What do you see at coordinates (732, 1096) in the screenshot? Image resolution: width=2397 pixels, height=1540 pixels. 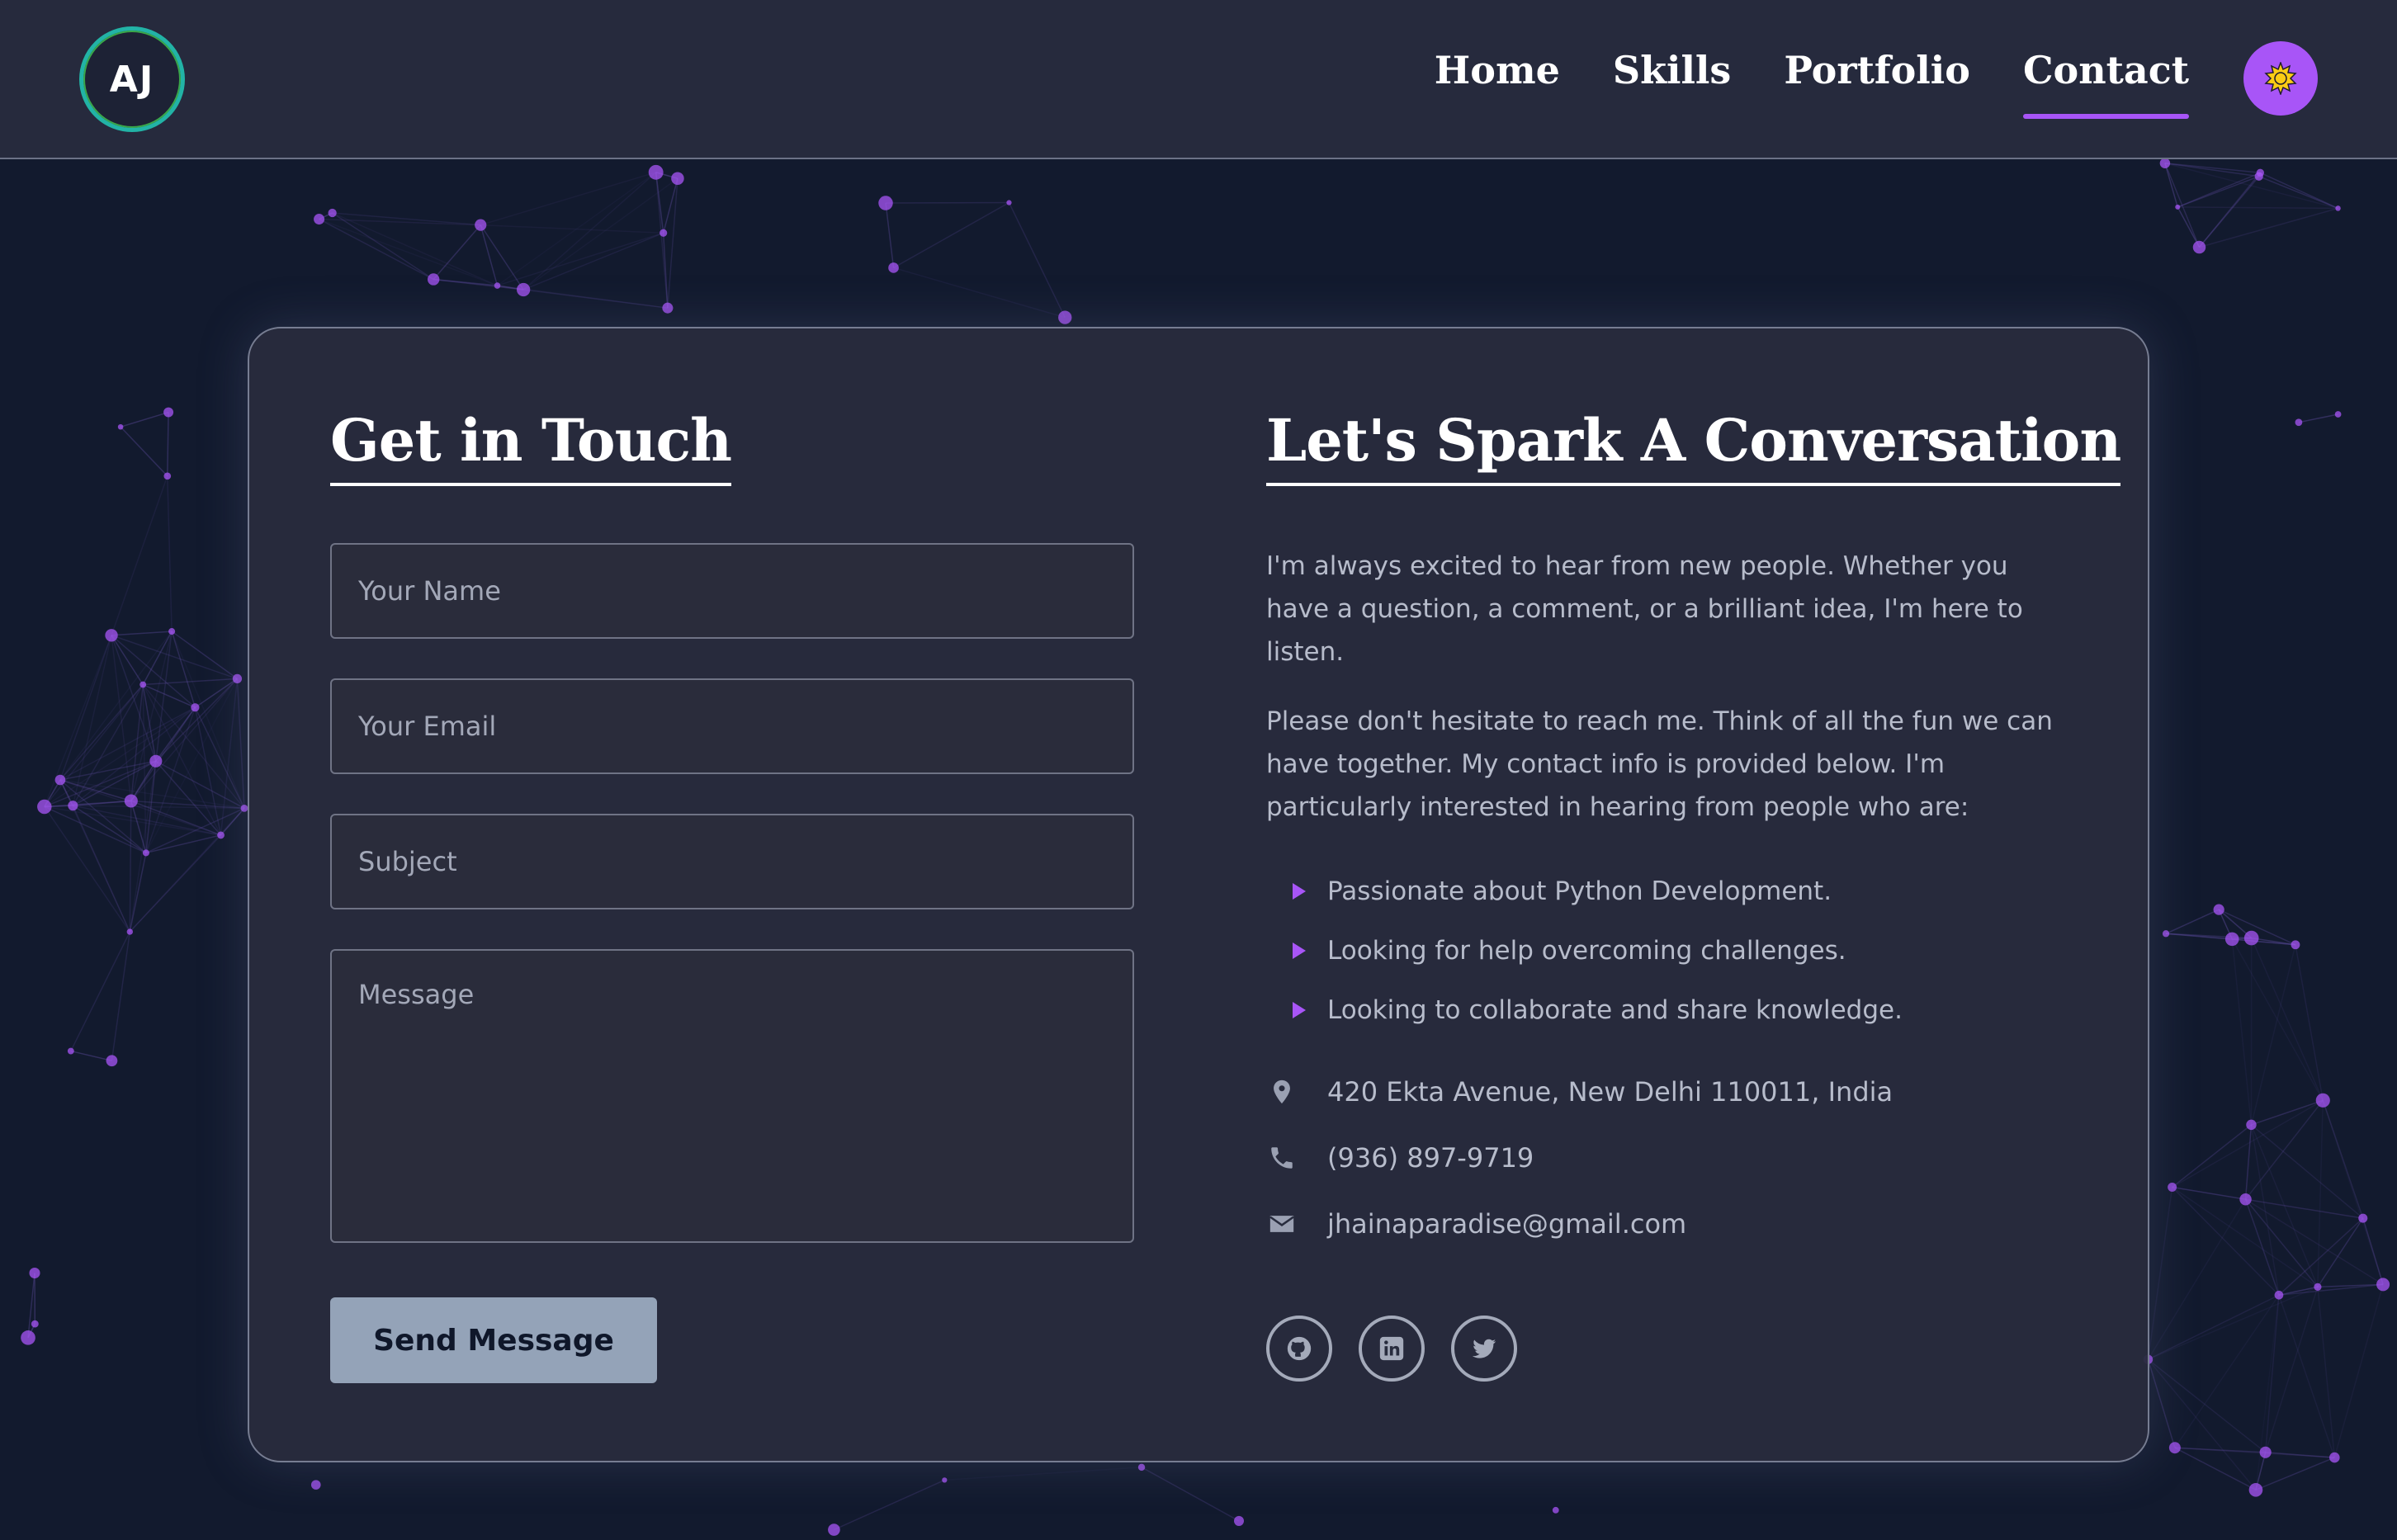 I see `message-textarea` at bounding box center [732, 1096].